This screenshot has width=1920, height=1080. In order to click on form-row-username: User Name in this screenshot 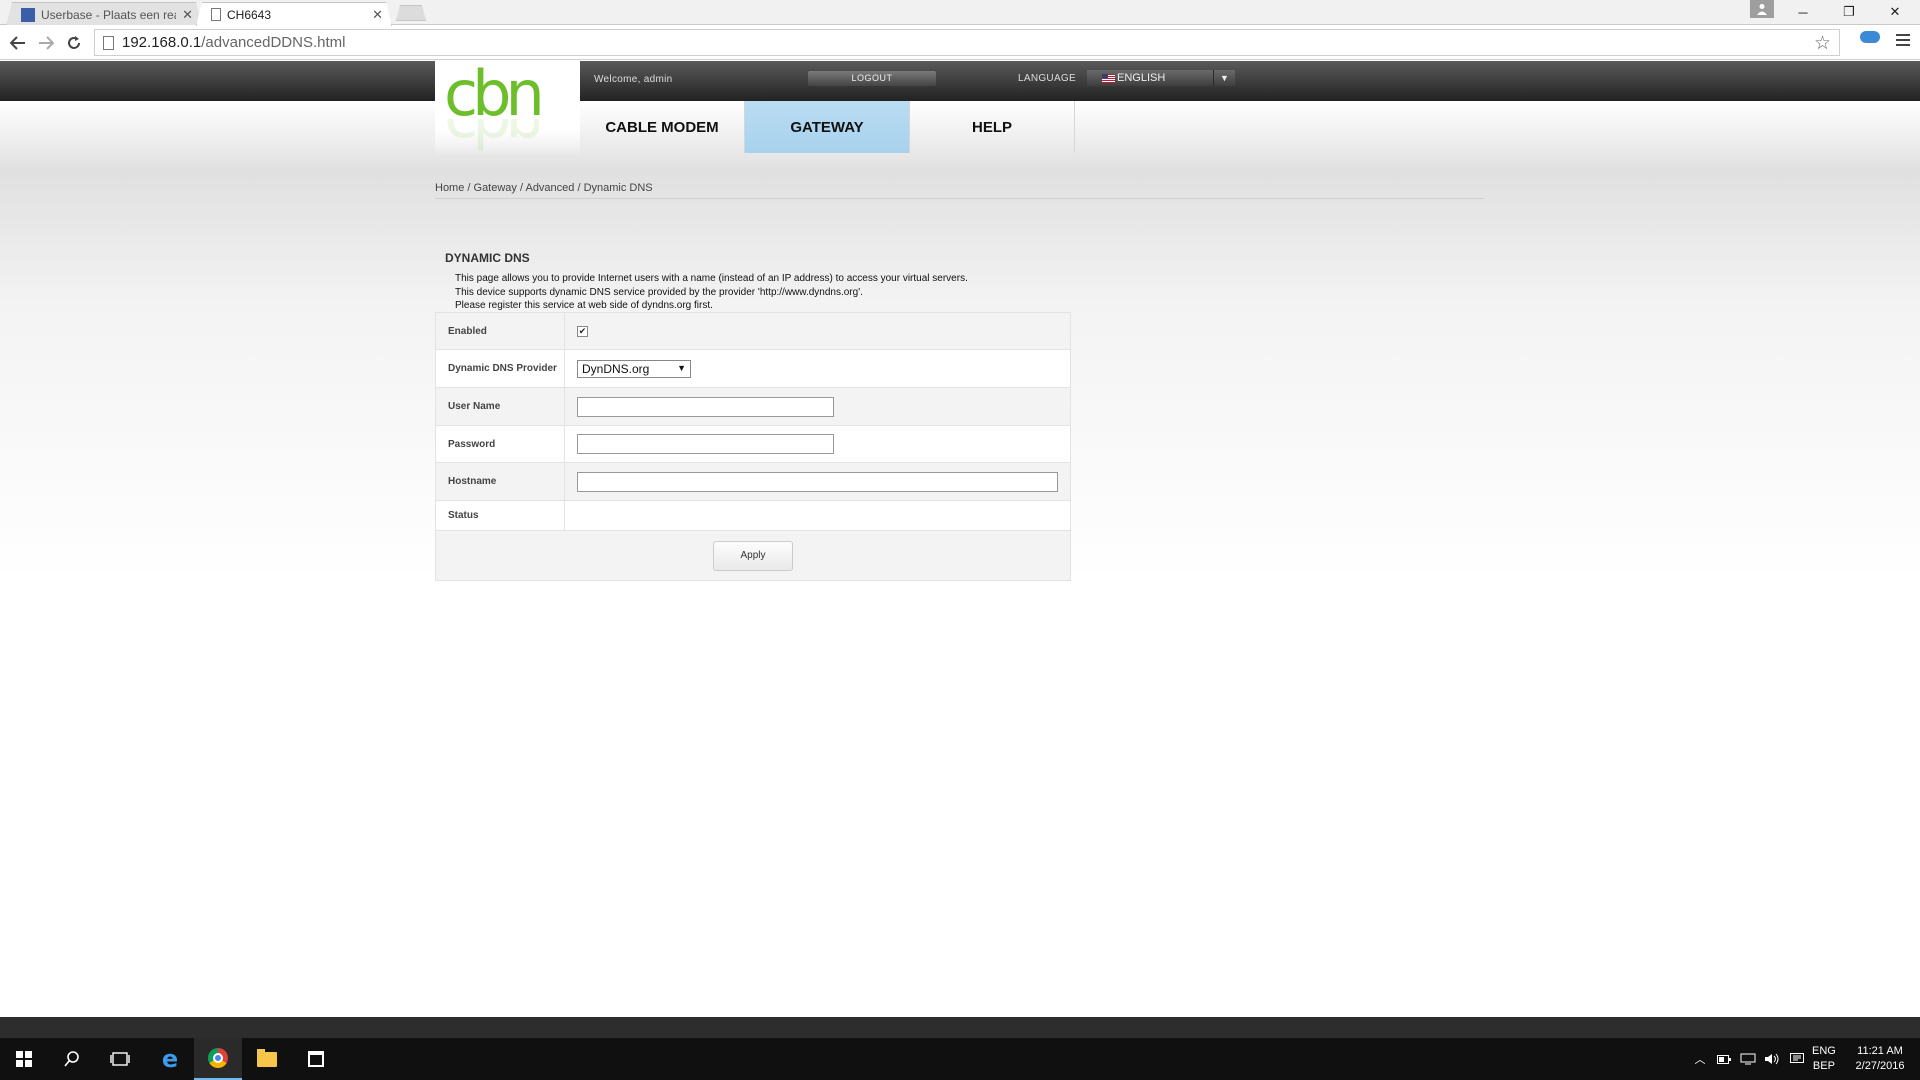, I will do `click(753, 407)`.